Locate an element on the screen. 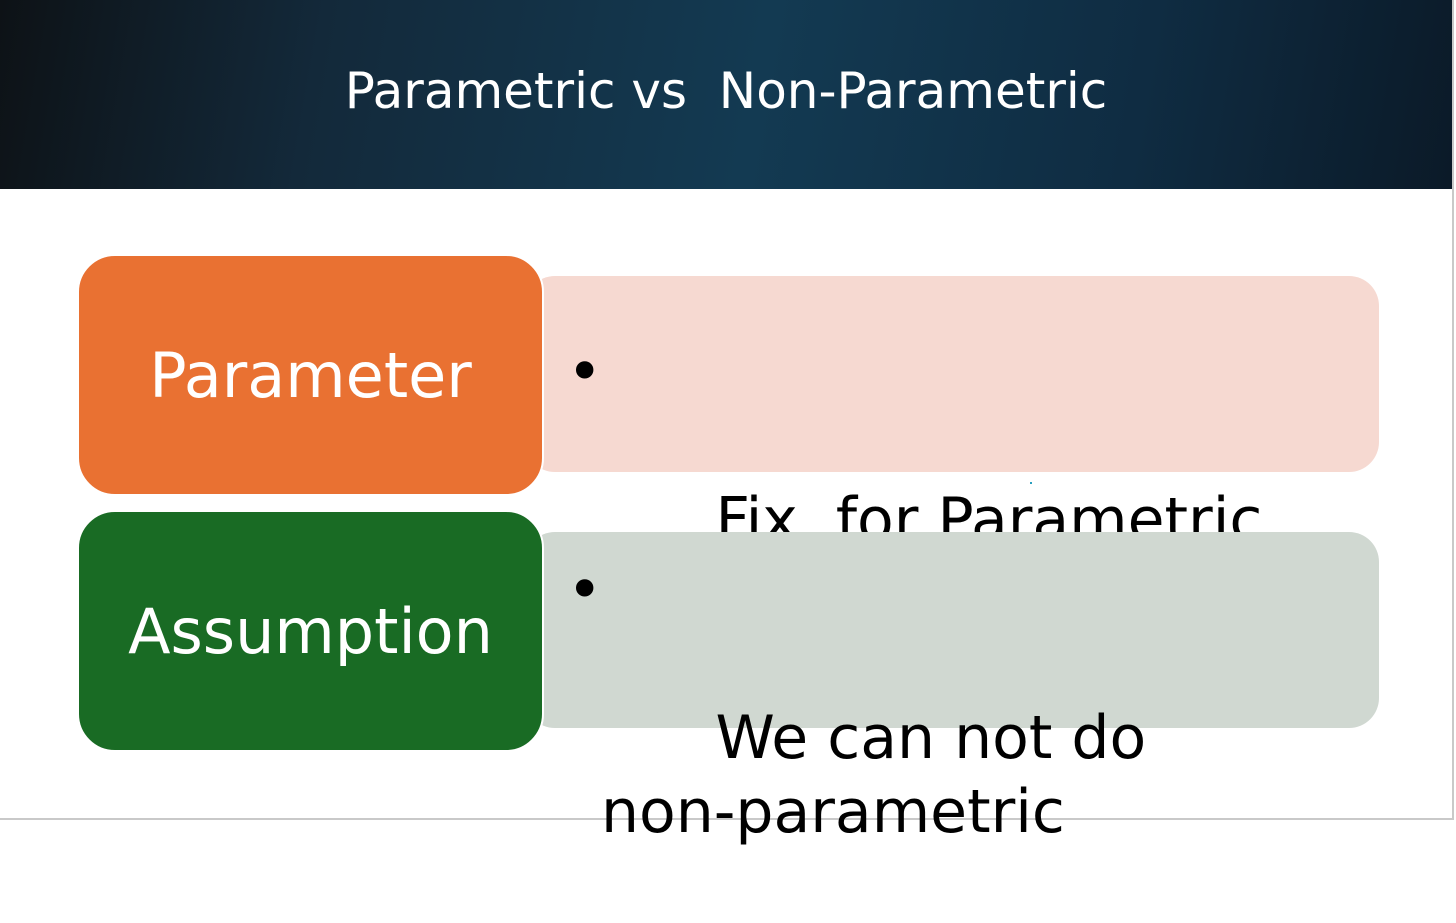 The width and height of the screenshot is (1456, 923). label-text-parameter: Parameter is located at coordinates (310, 375).